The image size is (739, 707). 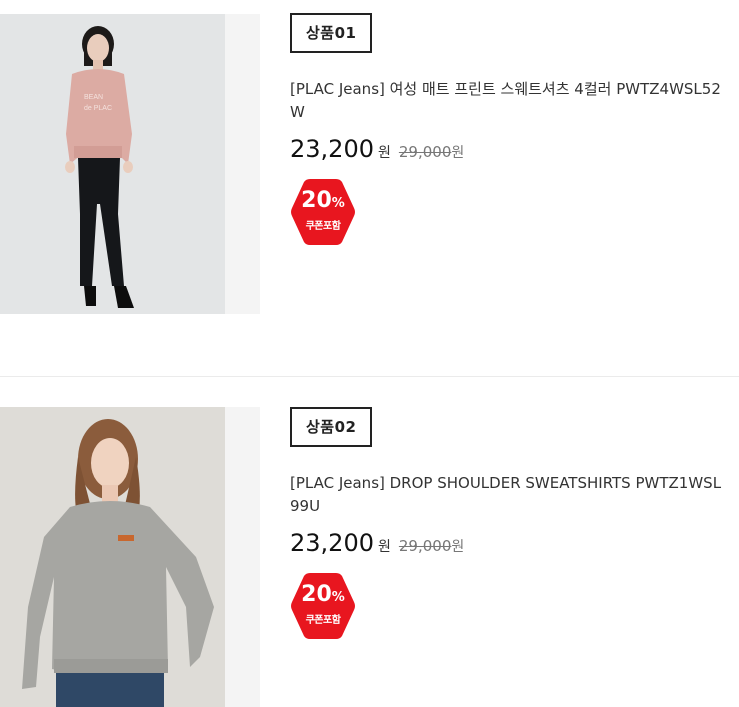 I want to click on product-image, so click(x=130, y=557).